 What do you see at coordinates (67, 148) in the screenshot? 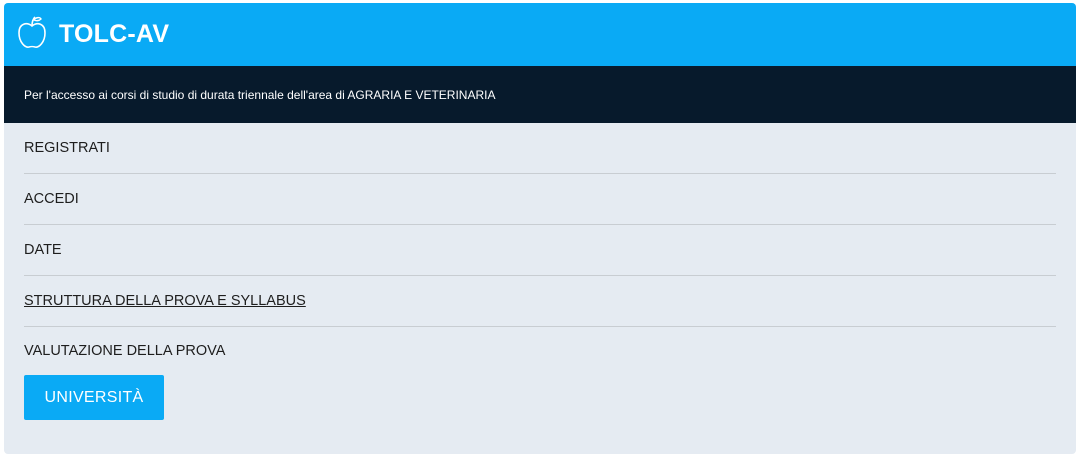
I see `menu-item-label: REGISTRATI` at bounding box center [67, 148].